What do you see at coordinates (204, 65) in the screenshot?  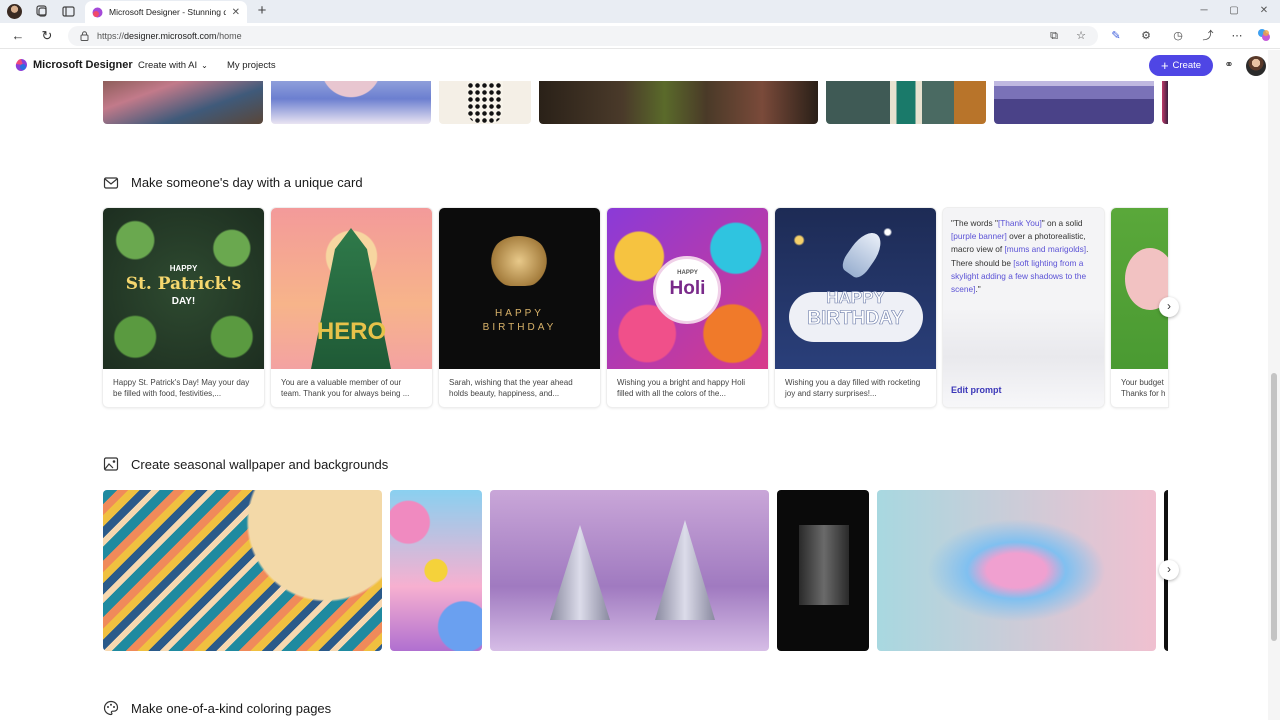 I see `chevron-down-icon: ⌄` at bounding box center [204, 65].